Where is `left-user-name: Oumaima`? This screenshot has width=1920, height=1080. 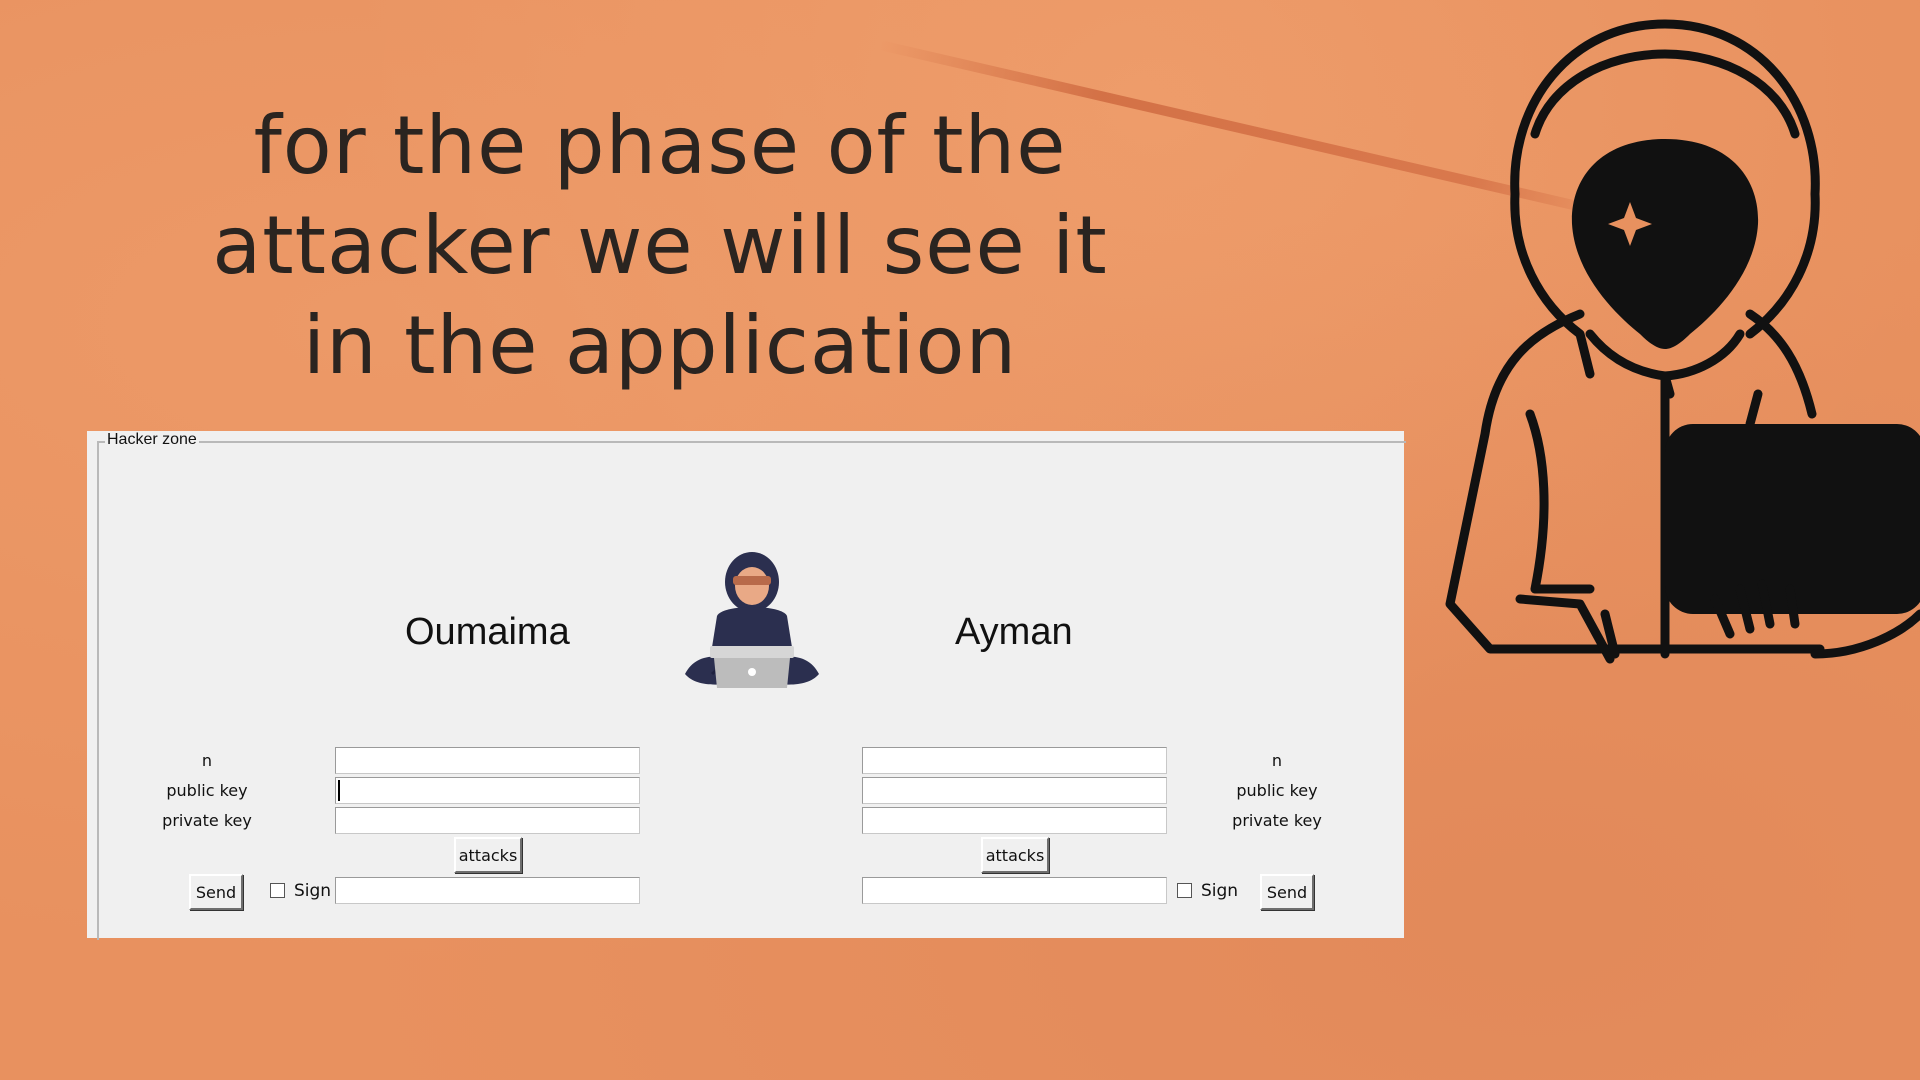
left-user-name: Oumaima is located at coordinates (487, 632).